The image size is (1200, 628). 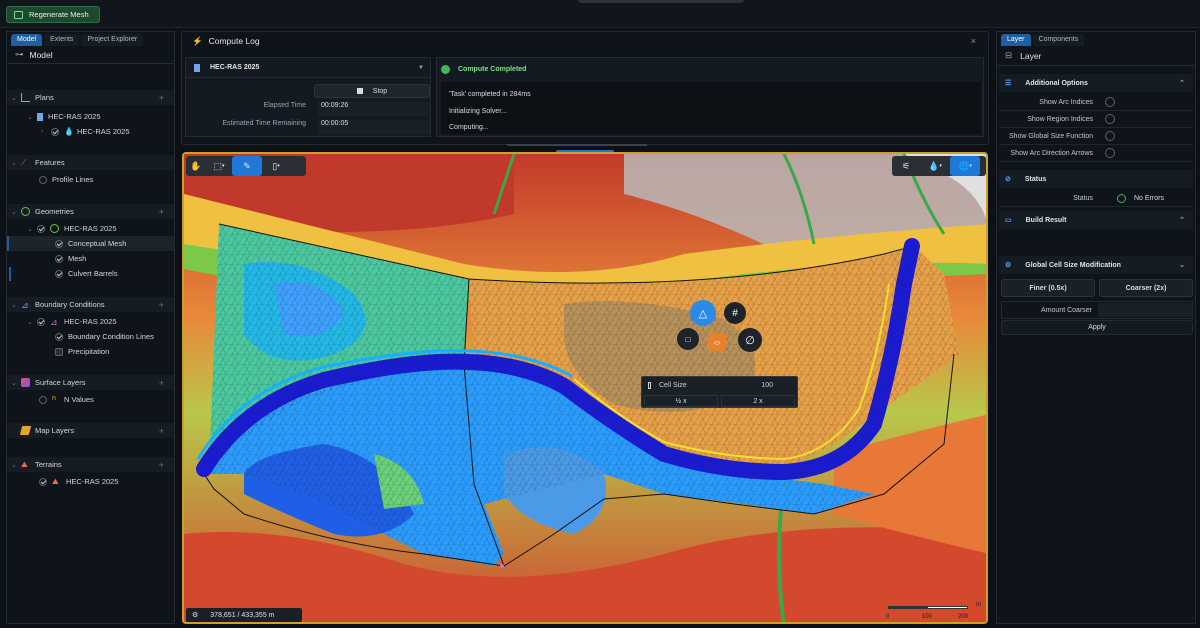 I want to click on geometry-subitem: Culvert Barrels, so click(x=62, y=273).